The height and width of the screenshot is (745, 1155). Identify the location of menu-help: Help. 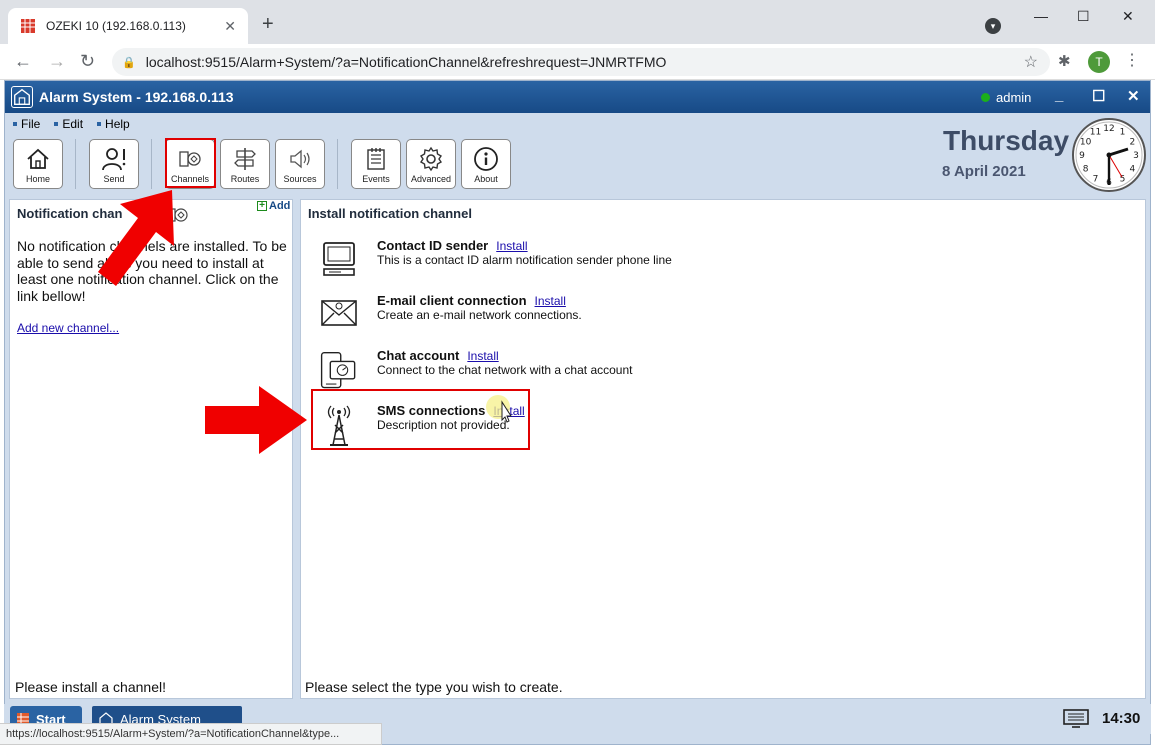
(113, 124).